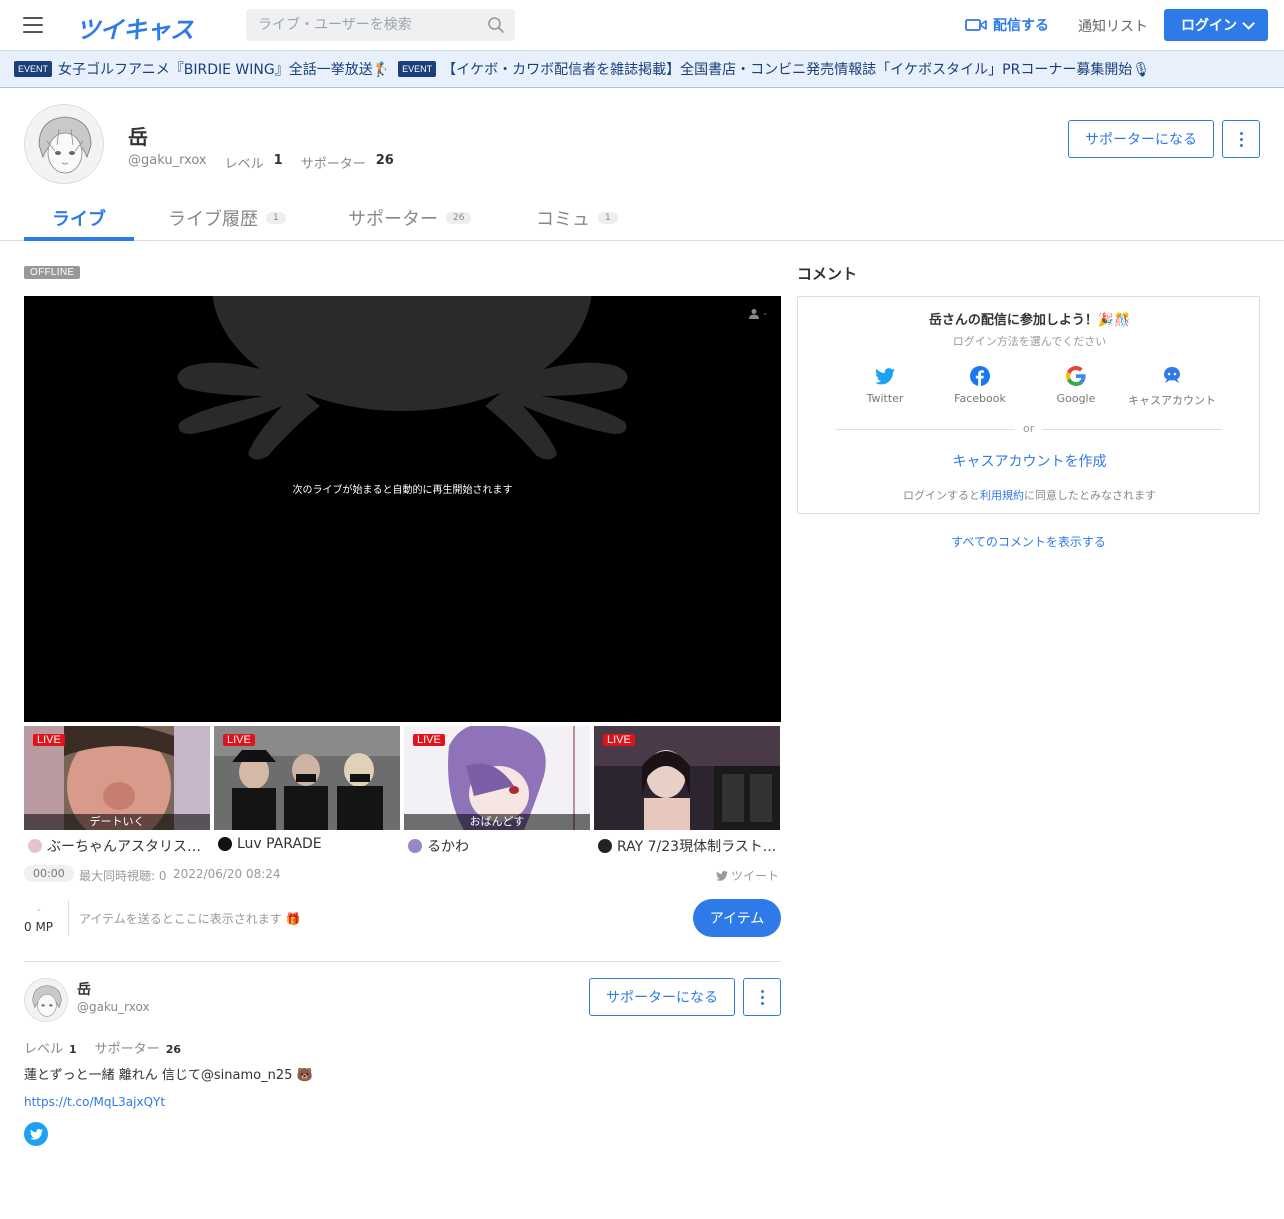 Image resolution: width=1284 pixels, height=1219 pixels. Describe the element at coordinates (1028, 541) in the screenshot. I see `show-all-comments-link: すべてのコメントを表示する` at that location.